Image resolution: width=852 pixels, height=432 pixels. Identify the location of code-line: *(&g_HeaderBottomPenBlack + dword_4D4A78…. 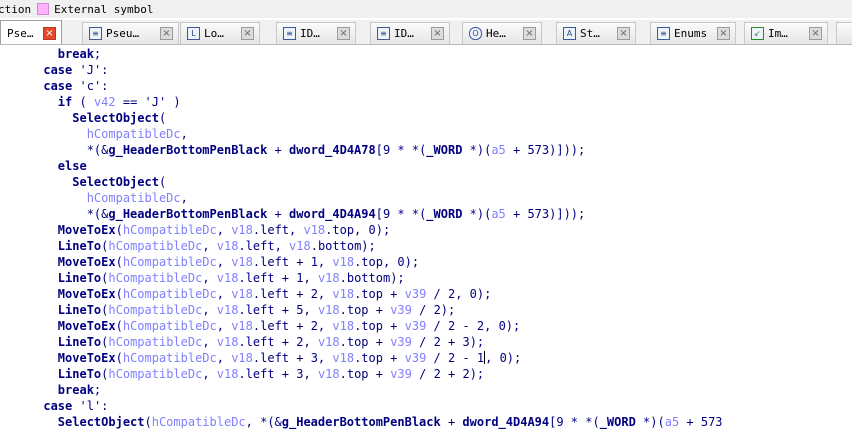
(293, 150).